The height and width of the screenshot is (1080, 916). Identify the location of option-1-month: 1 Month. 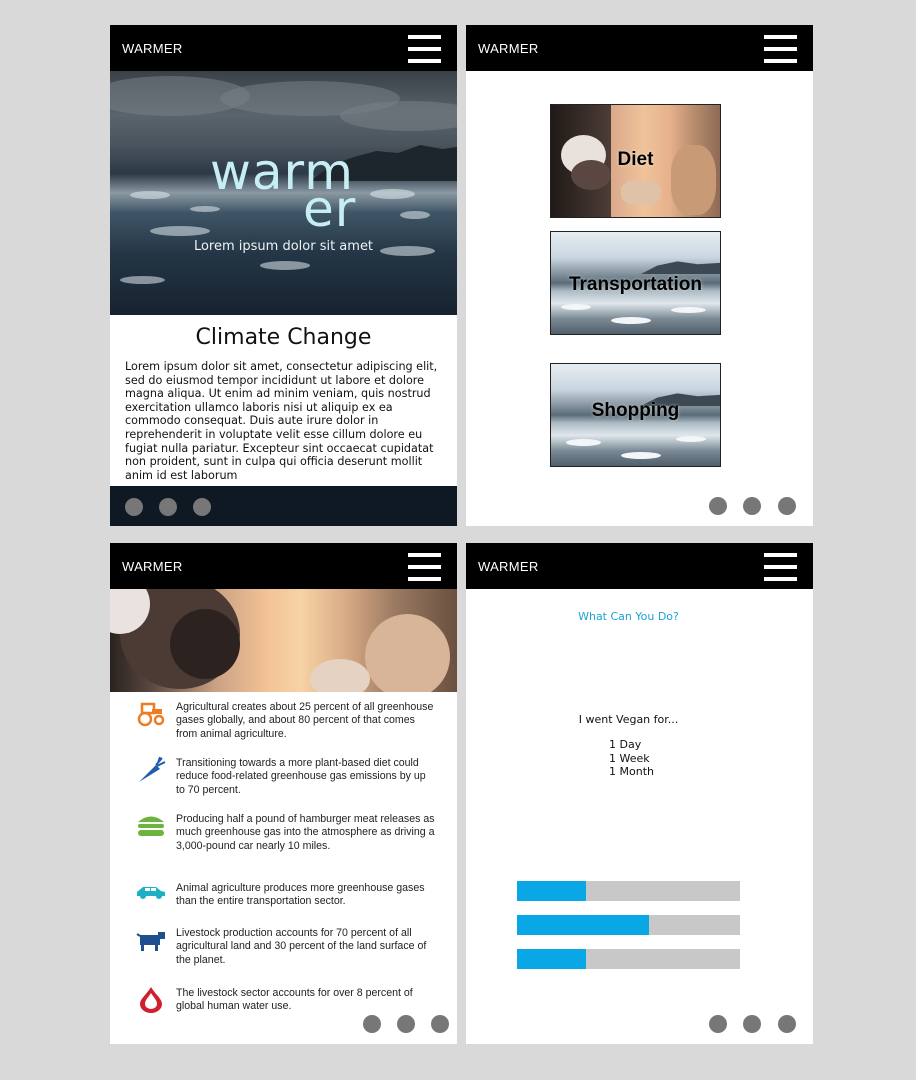
(631, 772).